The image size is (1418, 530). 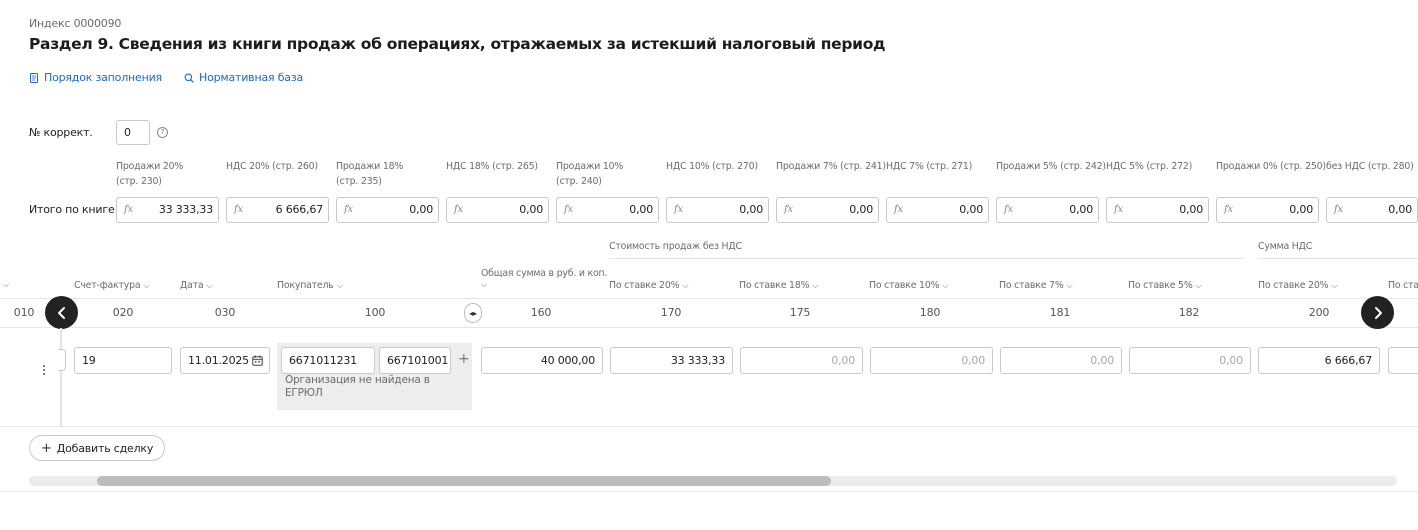 I want to click on correction-number-input: 0, so click(x=133, y=132).